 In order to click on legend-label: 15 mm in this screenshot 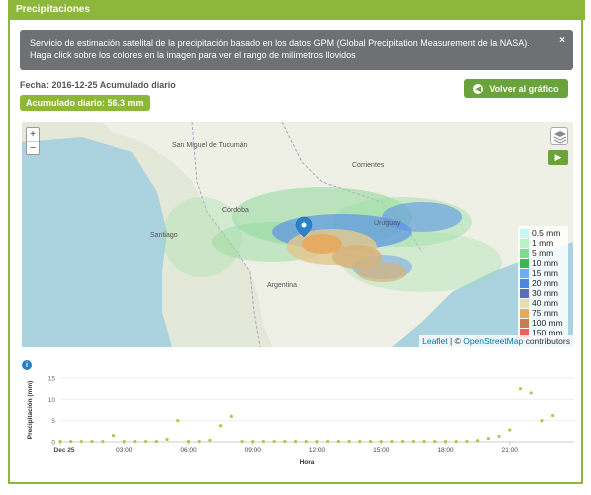, I will do `click(545, 273)`.